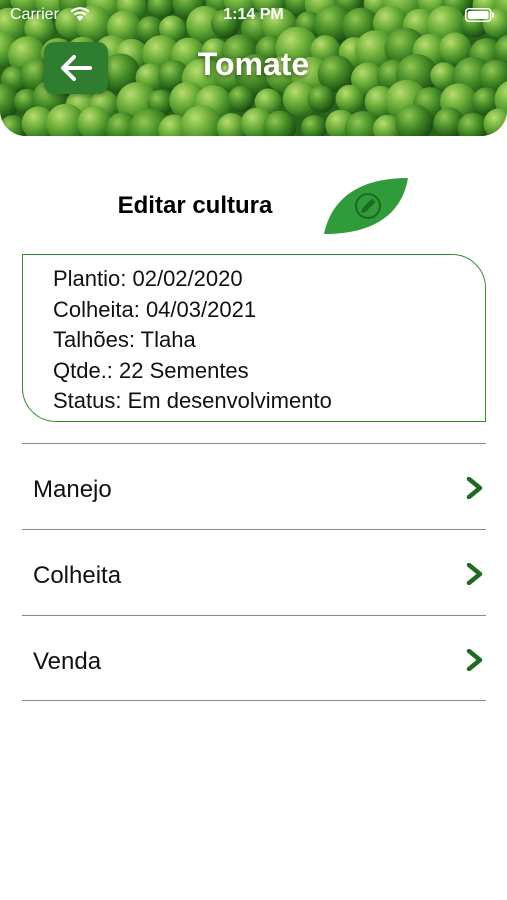 The image size is (507, 900). Describe the element at coordinates (151, 370) in the screenshot. I see `info-quantity: Qtde.: 22 Sementes` at that location.